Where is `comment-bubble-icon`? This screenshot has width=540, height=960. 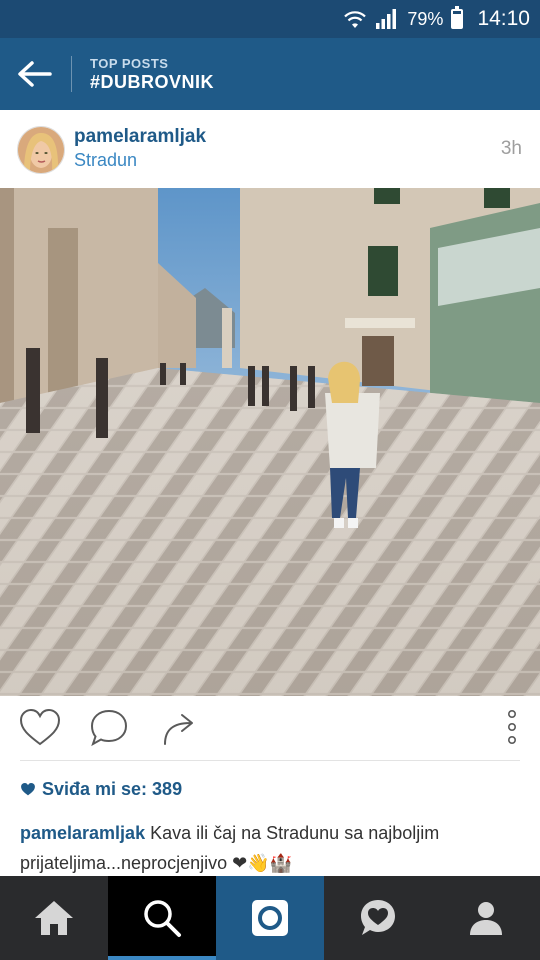 comment-bubble-icon is located at coordinates (109, 728).